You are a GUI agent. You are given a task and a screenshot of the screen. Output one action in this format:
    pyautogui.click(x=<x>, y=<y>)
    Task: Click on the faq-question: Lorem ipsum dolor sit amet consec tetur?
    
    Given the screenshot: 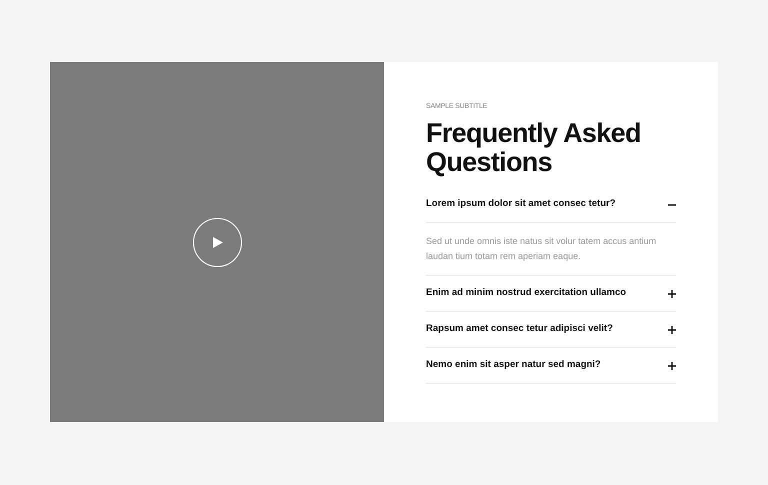 What is the action you would take?
    pyautogui.click(x=551, y=204)
    